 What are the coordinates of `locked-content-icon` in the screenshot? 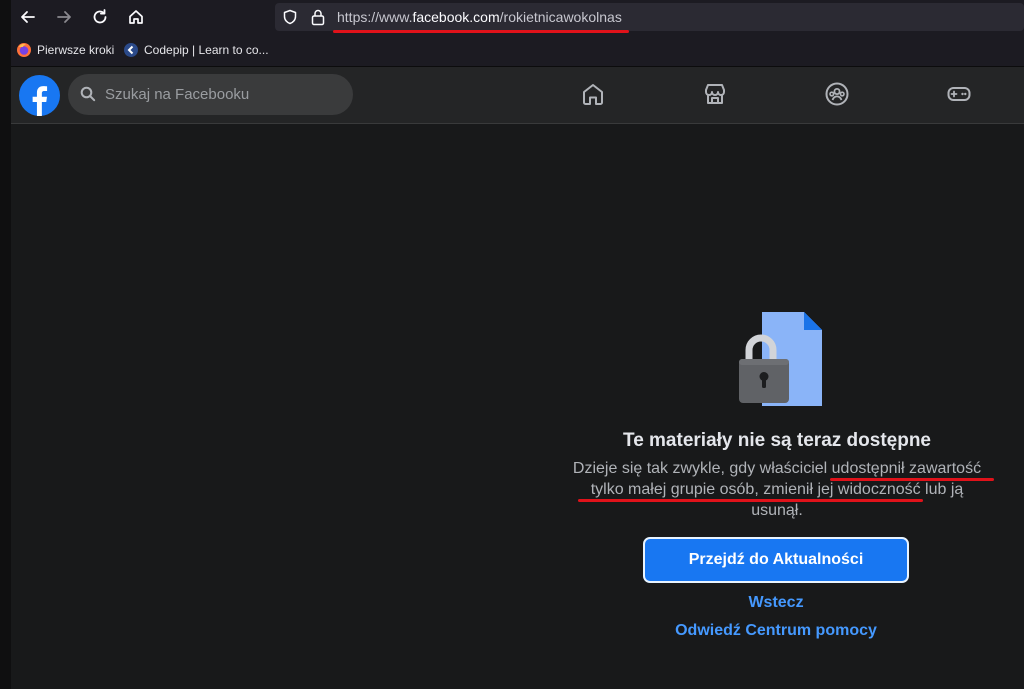 It's located at (780, 359).